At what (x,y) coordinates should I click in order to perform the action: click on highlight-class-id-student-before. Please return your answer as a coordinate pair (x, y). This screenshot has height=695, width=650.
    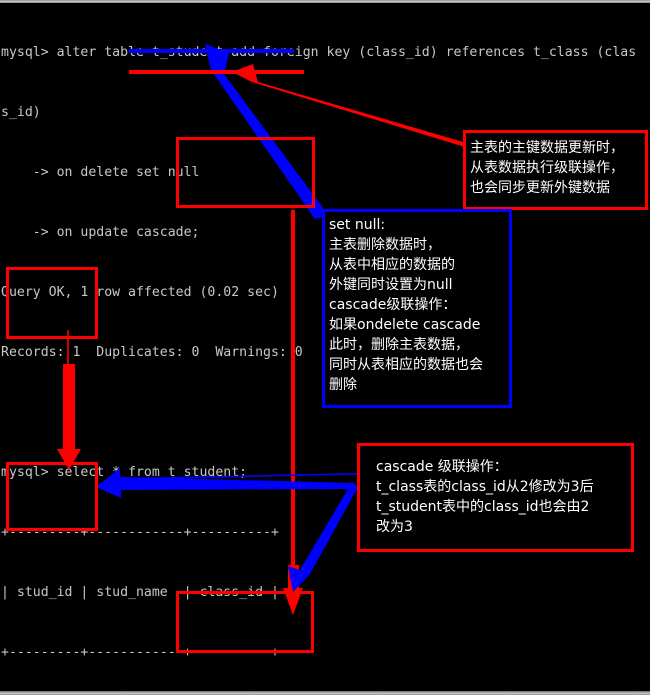
    Looking at the image, I should click on (245, 172).